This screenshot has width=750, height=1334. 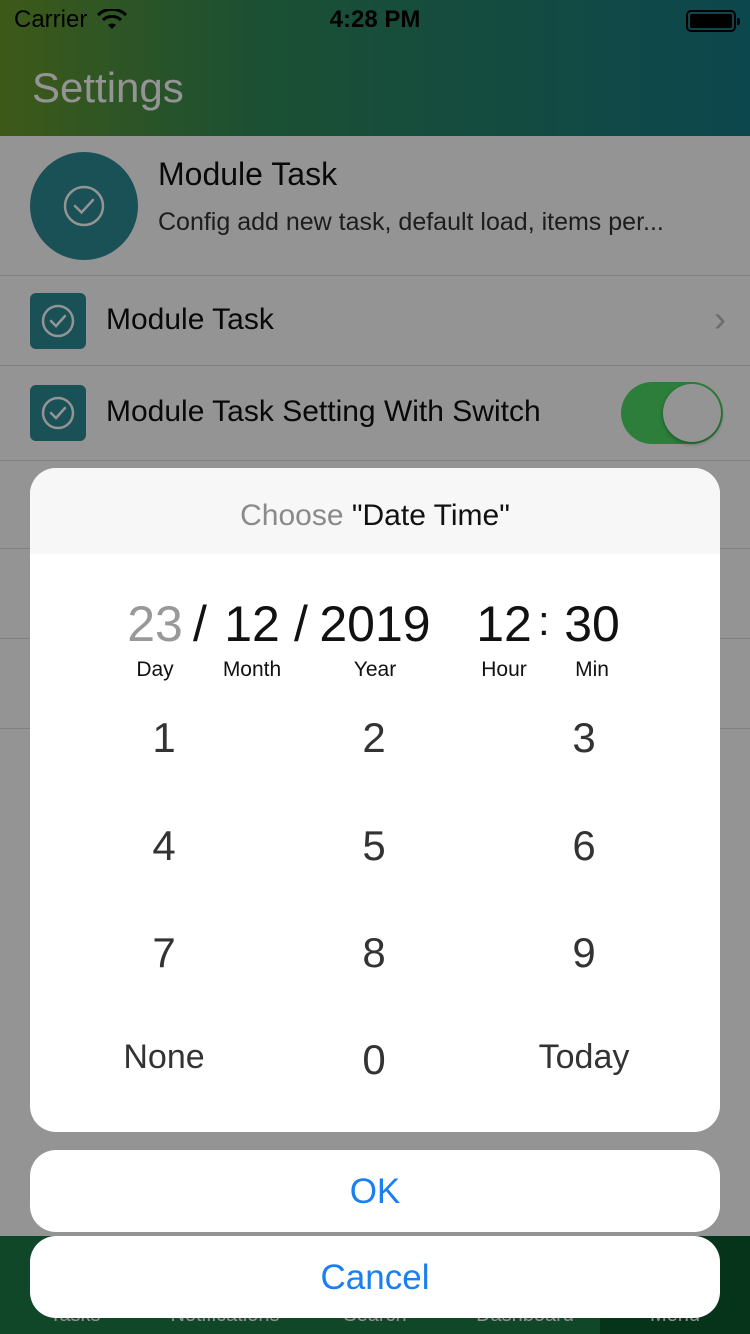 What do you see at coordinates (584, 846) in the screenshot?
I see `key-6: 6` at bounding box center [584, 846].